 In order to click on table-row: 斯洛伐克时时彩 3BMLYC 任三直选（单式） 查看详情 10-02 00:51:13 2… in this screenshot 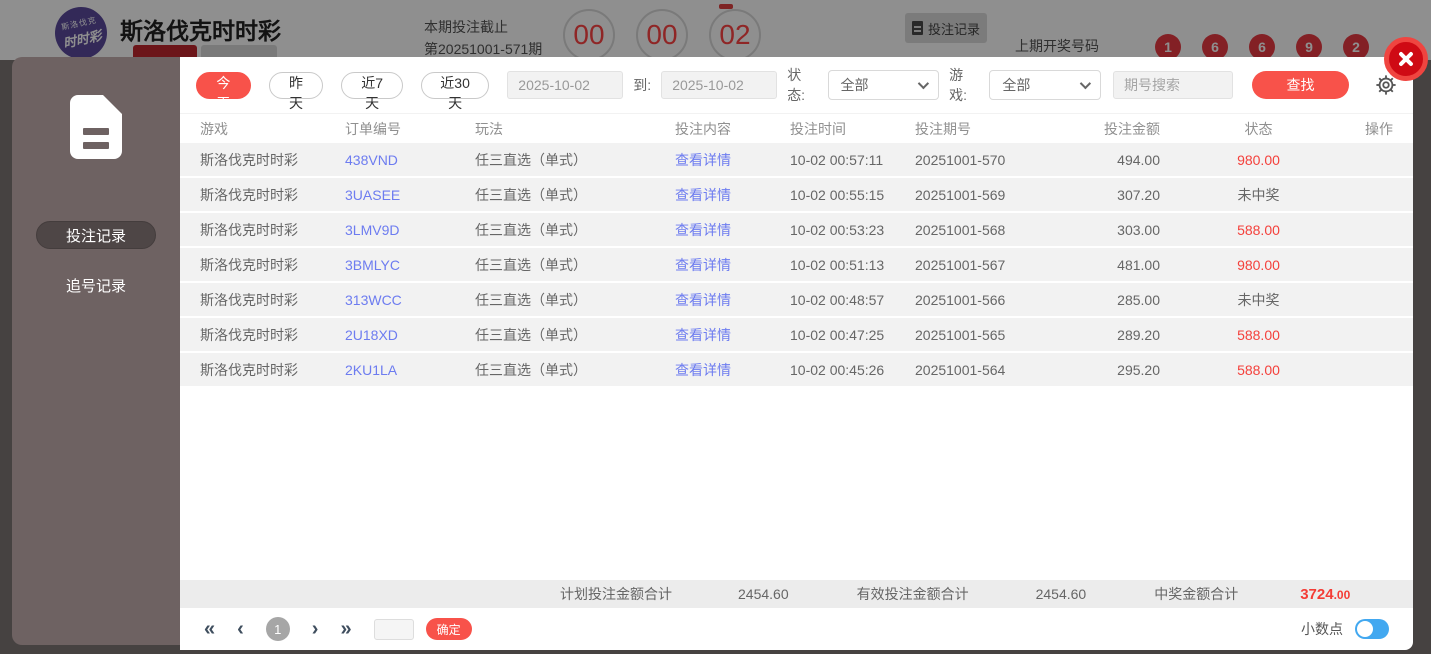, I will do `click(796, 265)`.